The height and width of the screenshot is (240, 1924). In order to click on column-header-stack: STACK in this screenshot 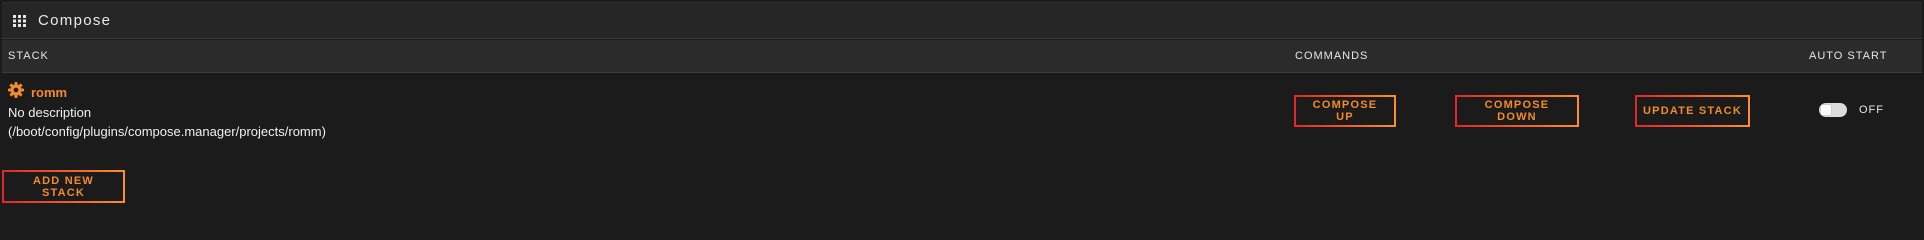, I will do `click(28, 56)`.